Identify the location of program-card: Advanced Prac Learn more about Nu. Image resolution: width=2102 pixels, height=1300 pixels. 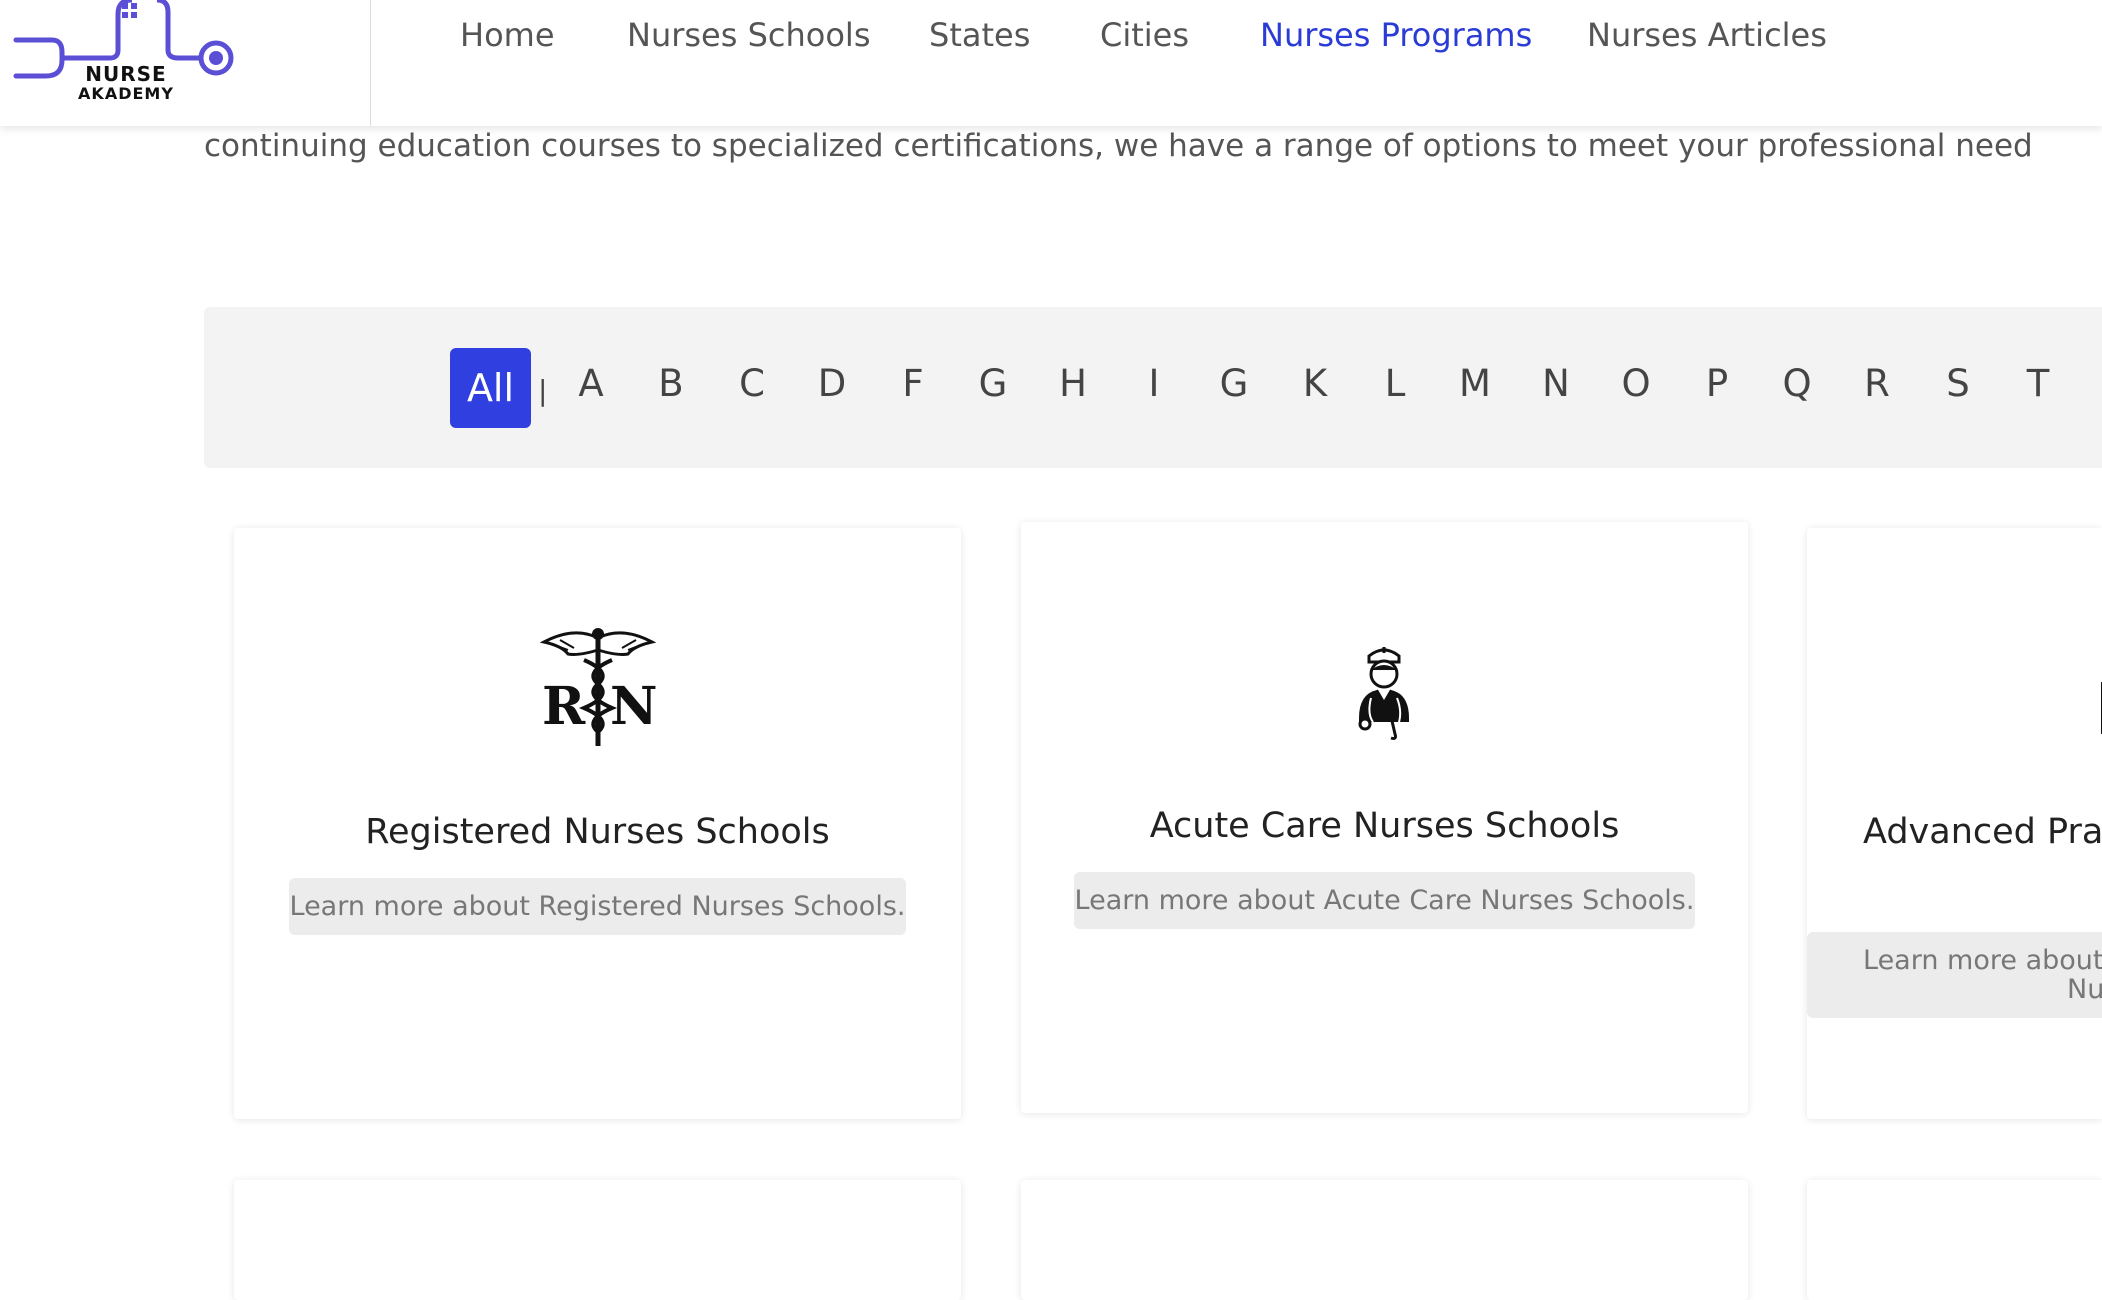
(1954, 823).